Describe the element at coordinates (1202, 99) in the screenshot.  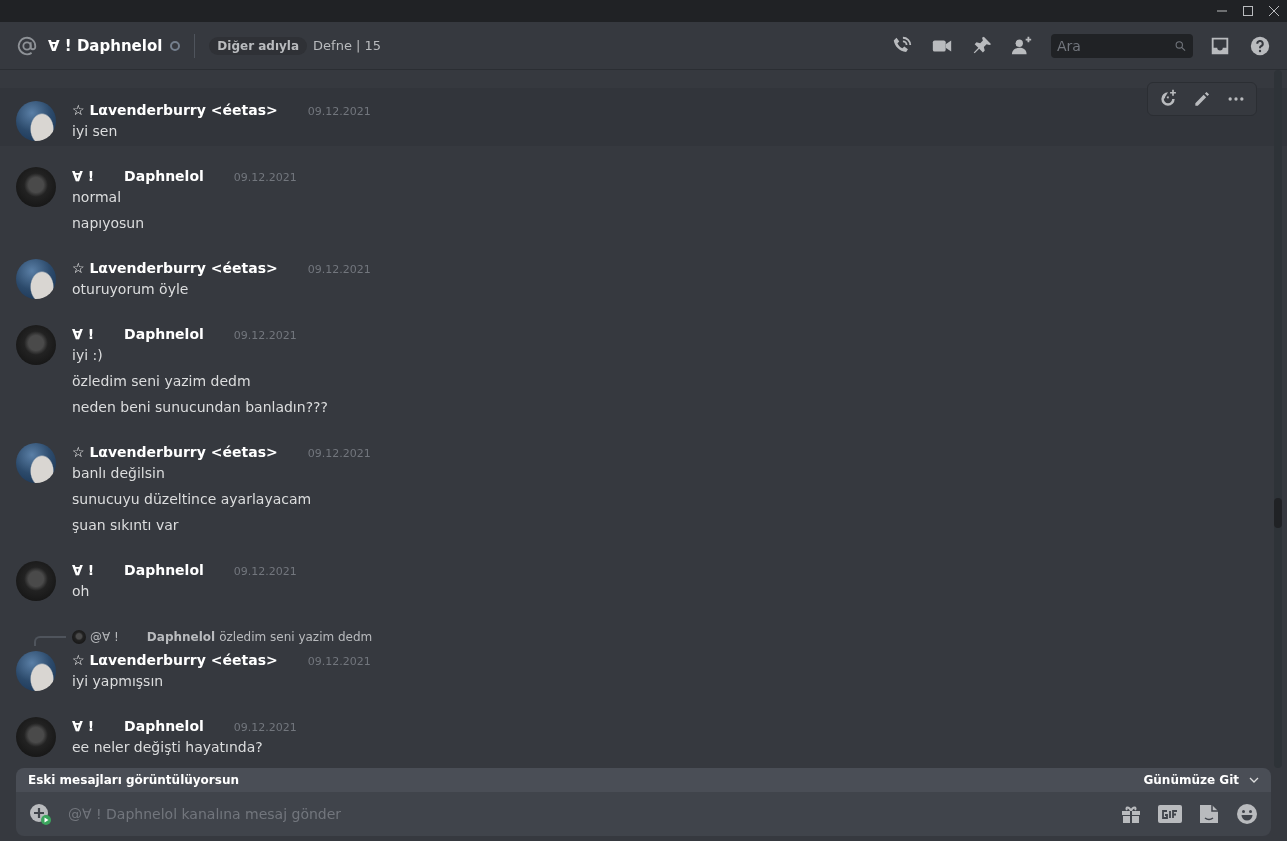
I see `edit-pencil-icon` at that location.